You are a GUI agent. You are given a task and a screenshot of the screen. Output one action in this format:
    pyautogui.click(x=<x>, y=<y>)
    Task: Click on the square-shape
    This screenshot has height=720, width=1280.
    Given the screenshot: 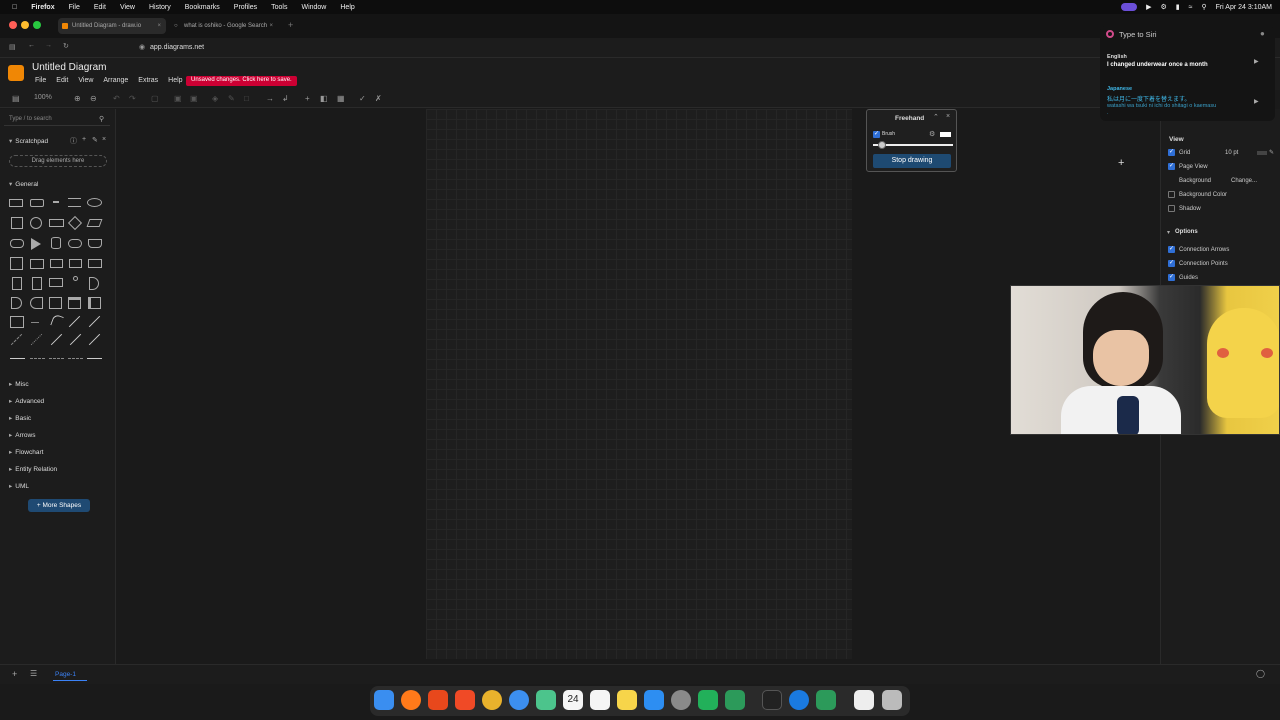 What is the action you would take?
    pyautogui.click(x=17, y=223)
    